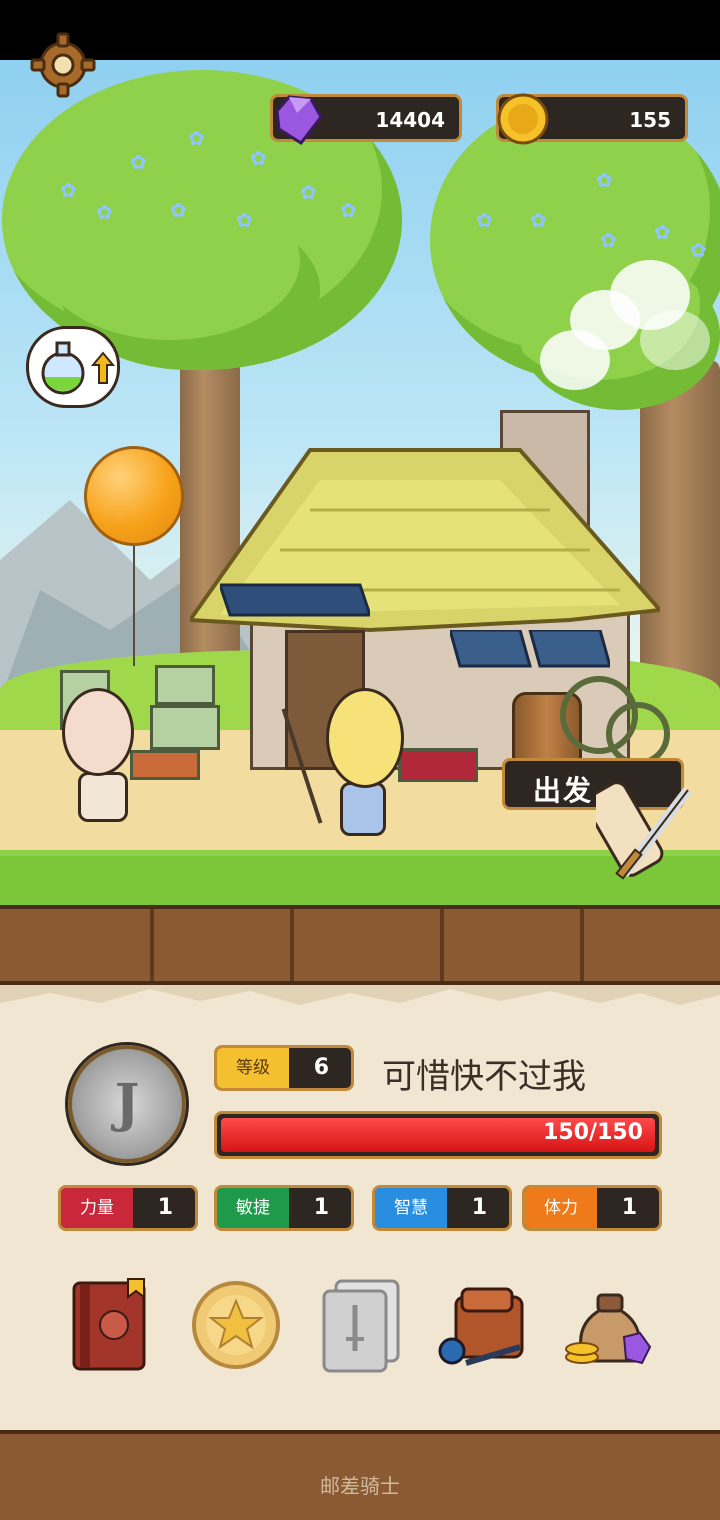 The height and width of the screenshot is (1520, 720). What do you see at coordinates (366, 120) in the screenshot?
I see `gem-counter: 14404` at bounding box center [366, 120].